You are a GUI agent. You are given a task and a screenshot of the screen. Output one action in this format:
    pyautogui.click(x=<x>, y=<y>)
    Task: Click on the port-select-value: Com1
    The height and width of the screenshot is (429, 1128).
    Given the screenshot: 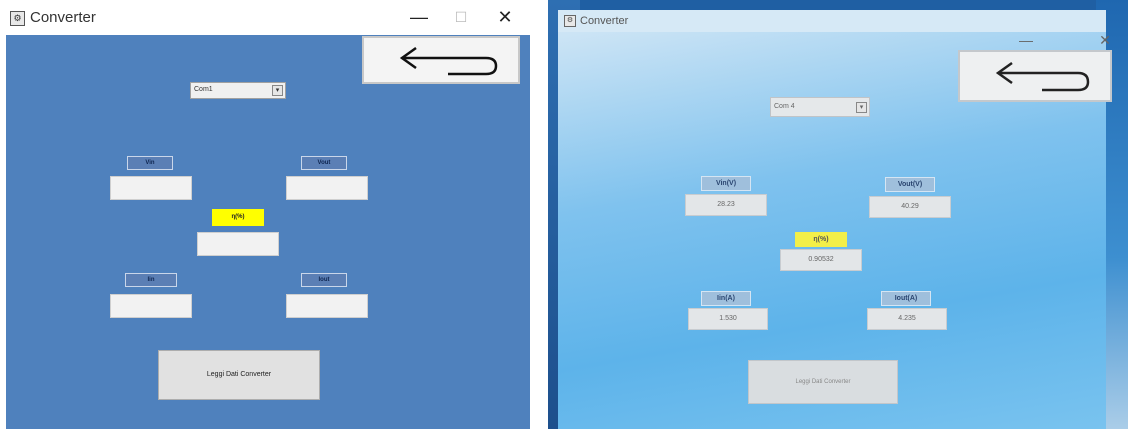 What is the action you would take?
    pyautogui.click(x=203, y=89)
    